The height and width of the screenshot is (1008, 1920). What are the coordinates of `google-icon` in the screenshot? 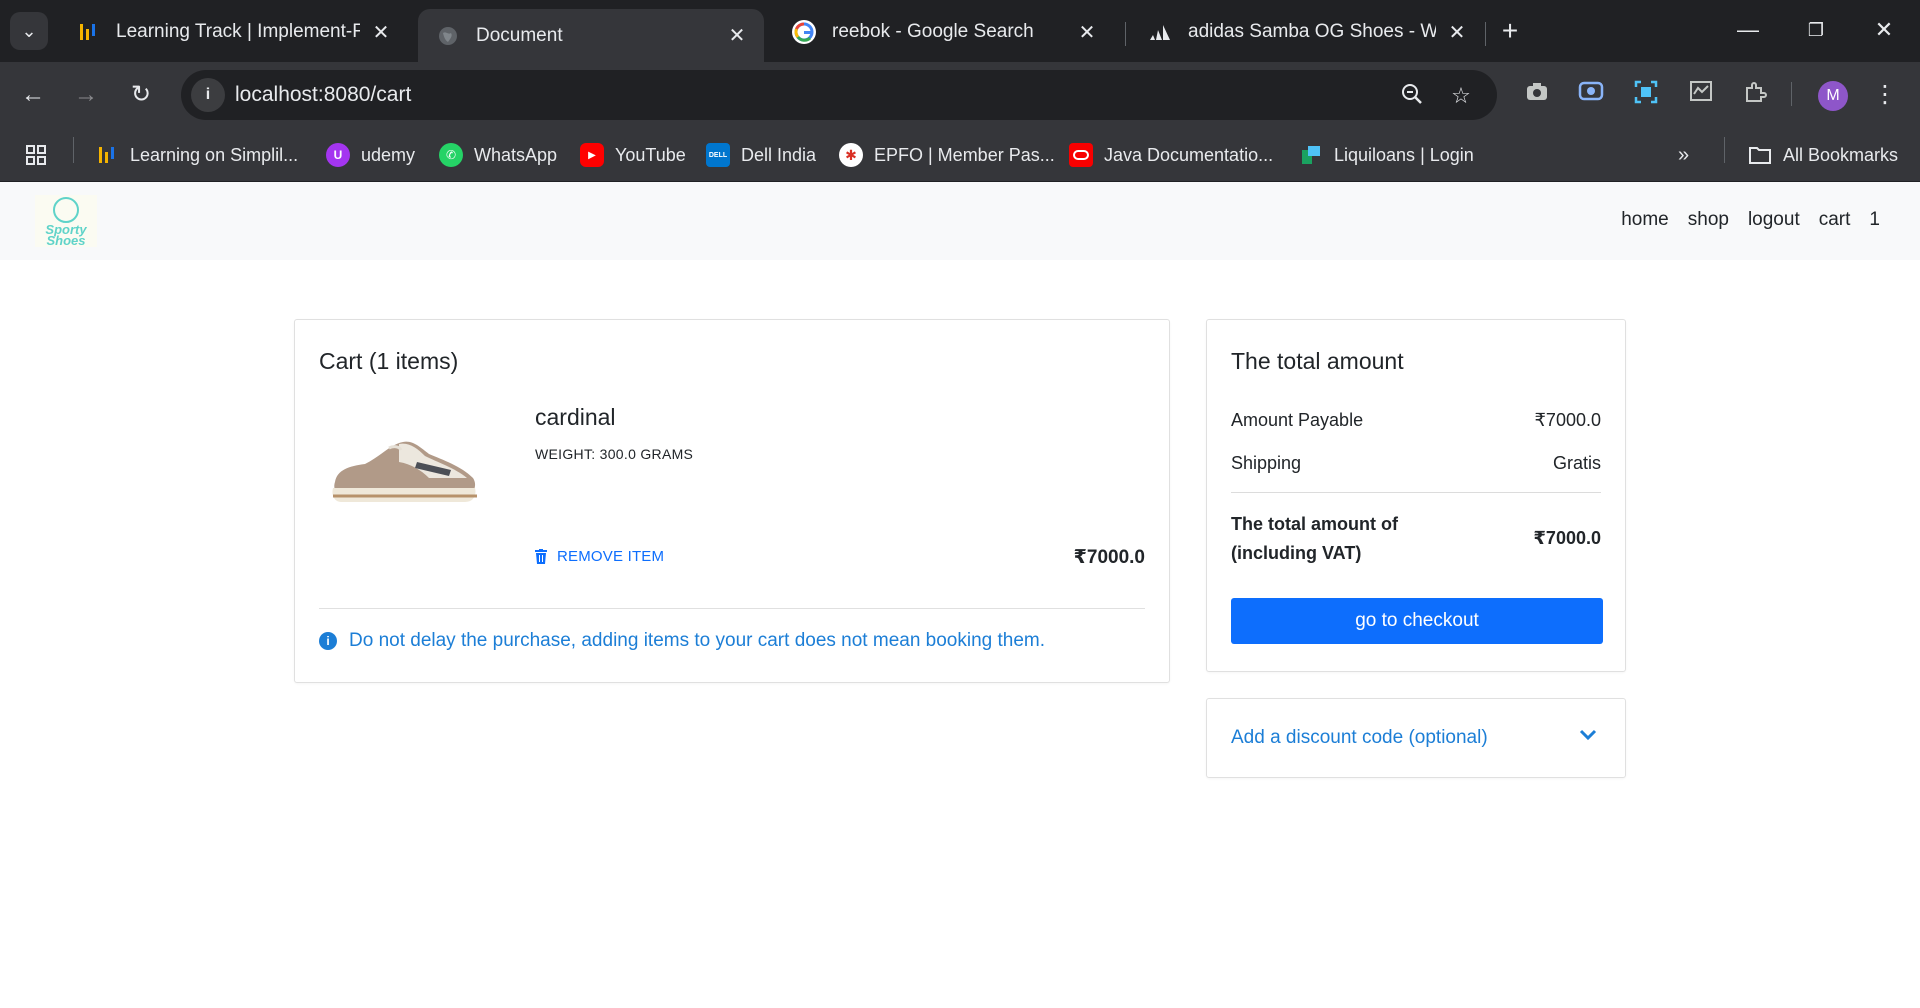 It's located at (804, 32).